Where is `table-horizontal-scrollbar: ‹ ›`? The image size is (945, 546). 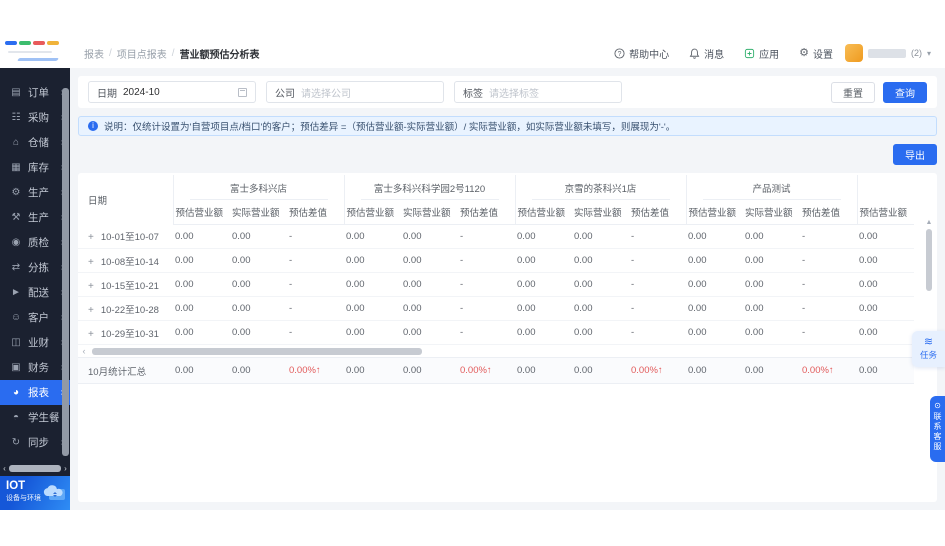 table-horizontal-scrollbar: ‹ › is located at coordinates (505, 351).